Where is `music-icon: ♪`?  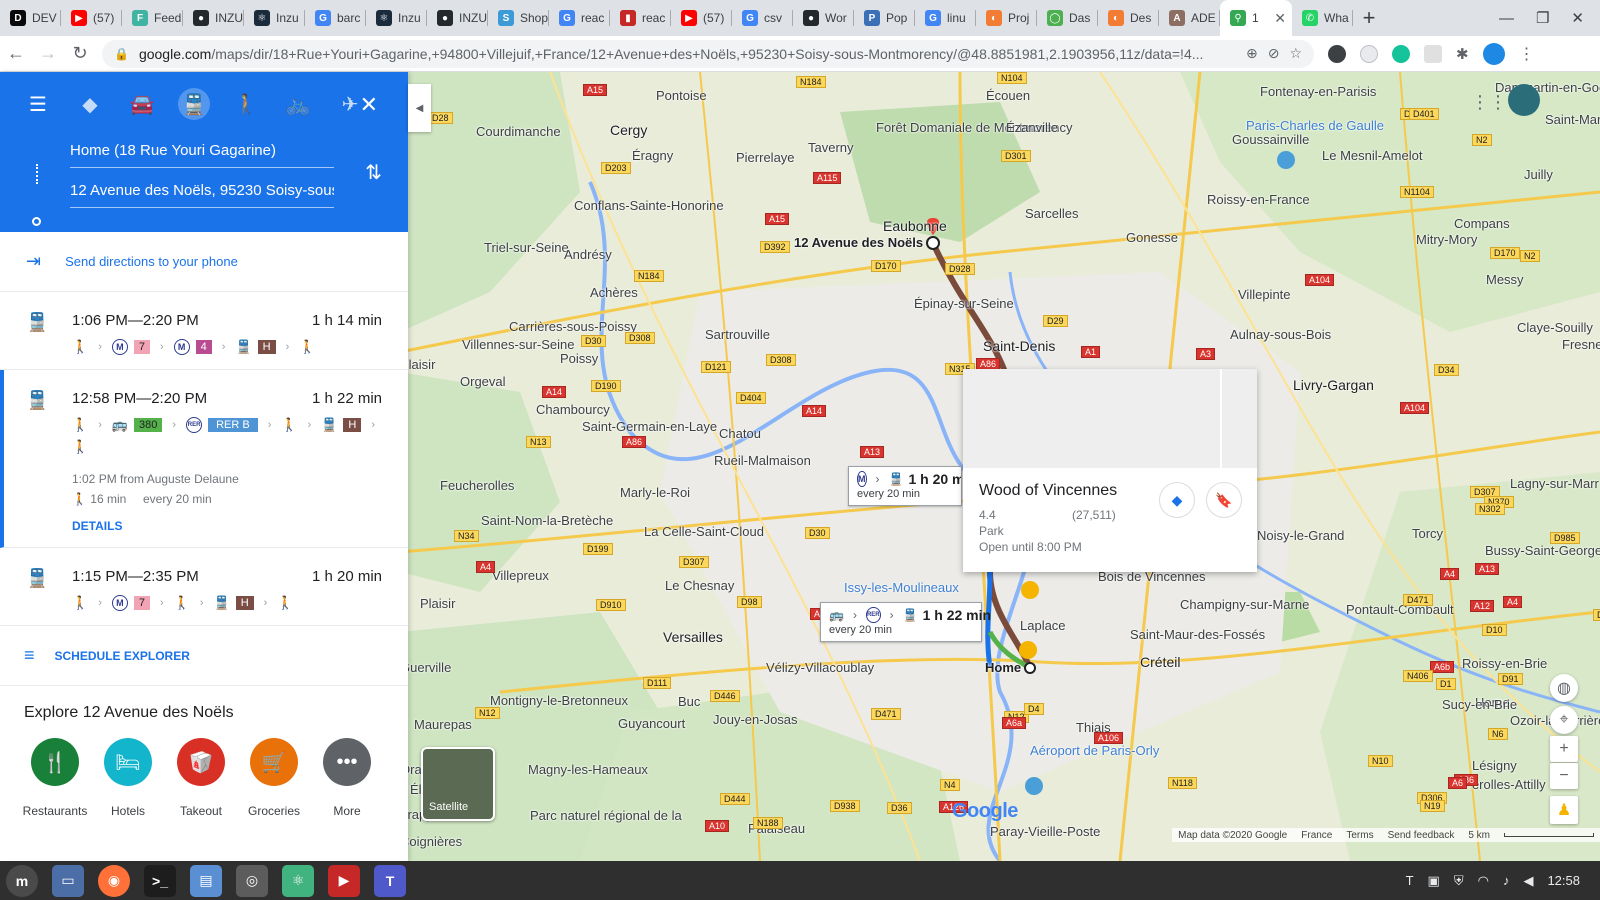 music-icon: ♪ is located at coordinates (1506, 880).